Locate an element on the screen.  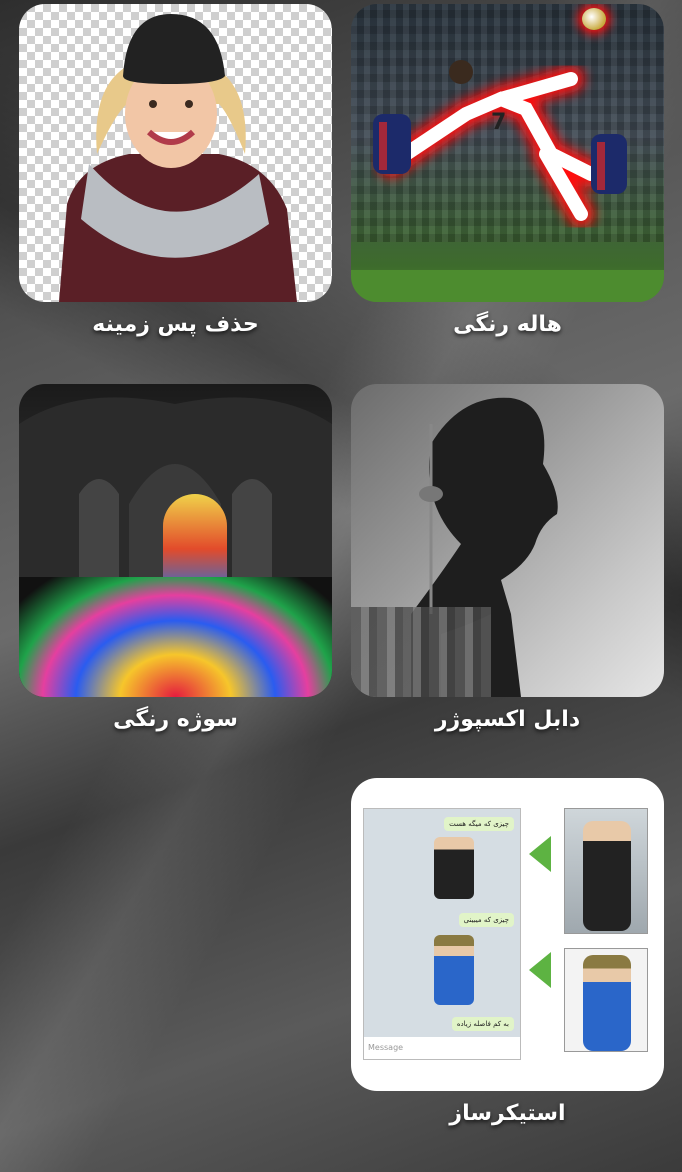
football is located at coordinates (594, 19).